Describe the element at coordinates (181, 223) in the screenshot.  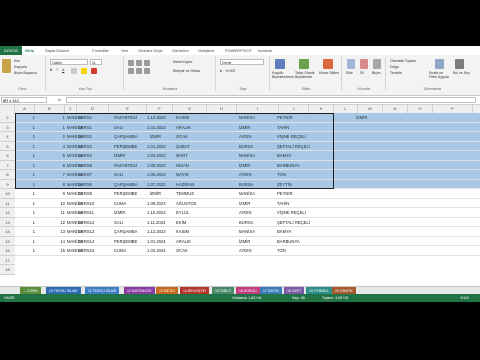
I see `cell: EKİM` at that location.